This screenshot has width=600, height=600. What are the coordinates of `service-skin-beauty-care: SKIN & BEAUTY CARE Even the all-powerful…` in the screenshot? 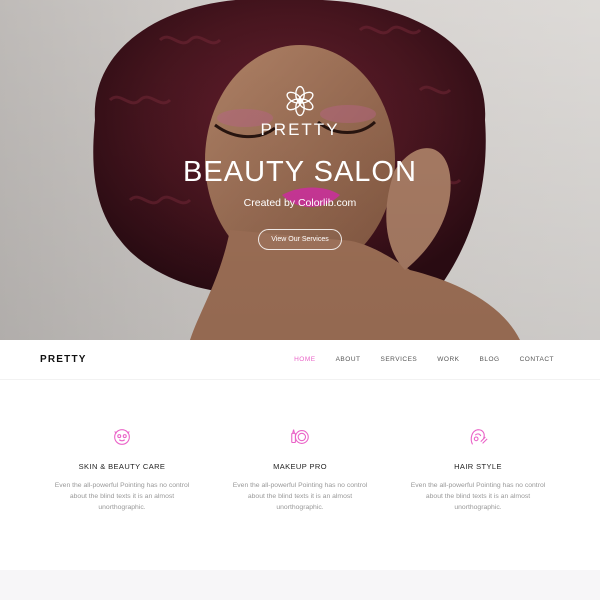 It's located at (122, 469).